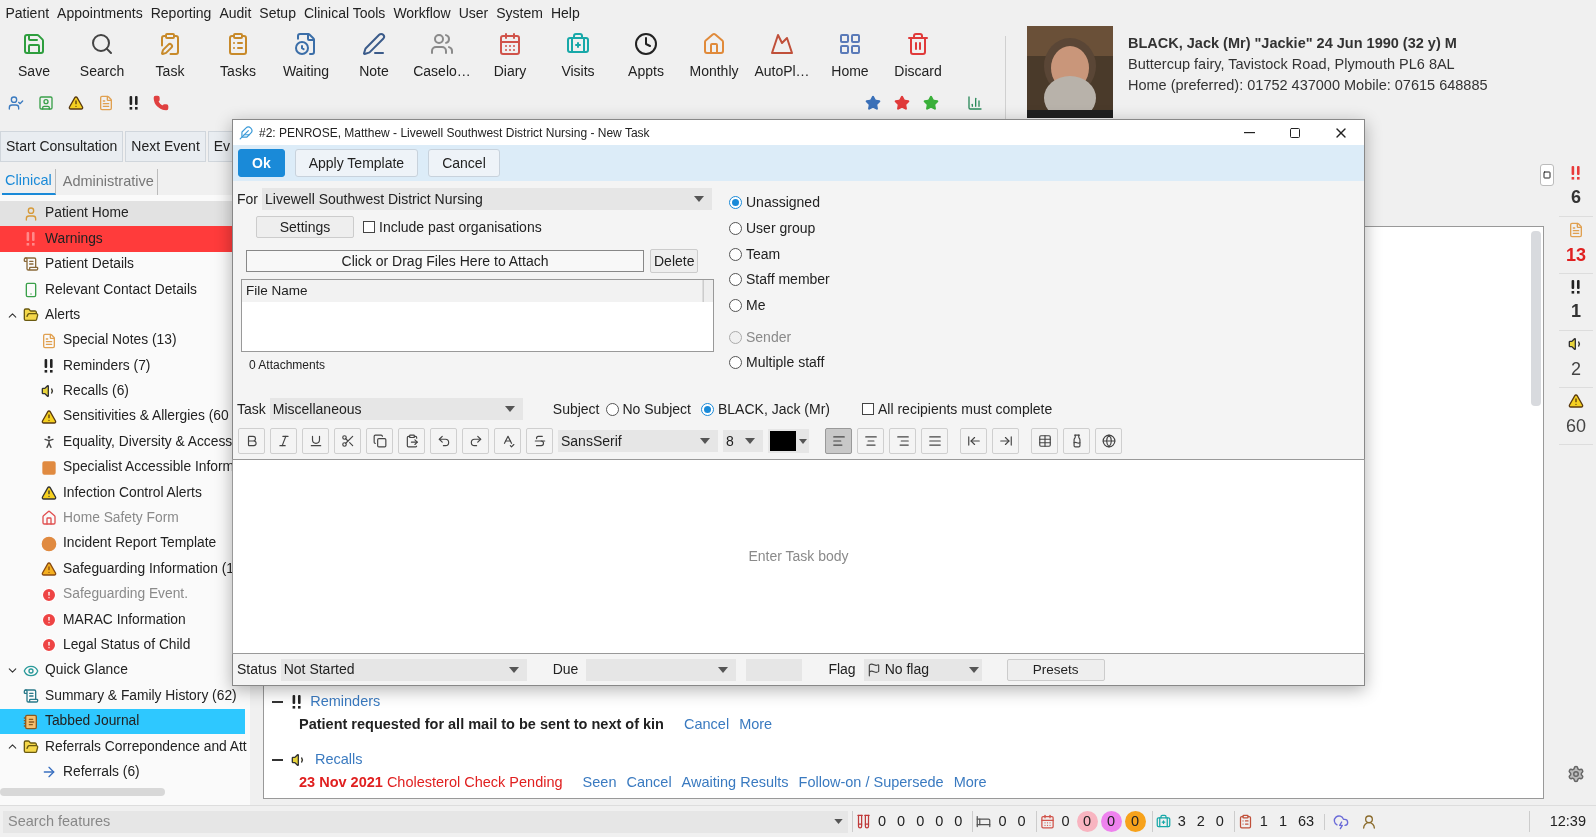  What do you see at coordinates (576, 409) in the screenshot?
I see `field-label: Subject` at bounding box center [576, 409].